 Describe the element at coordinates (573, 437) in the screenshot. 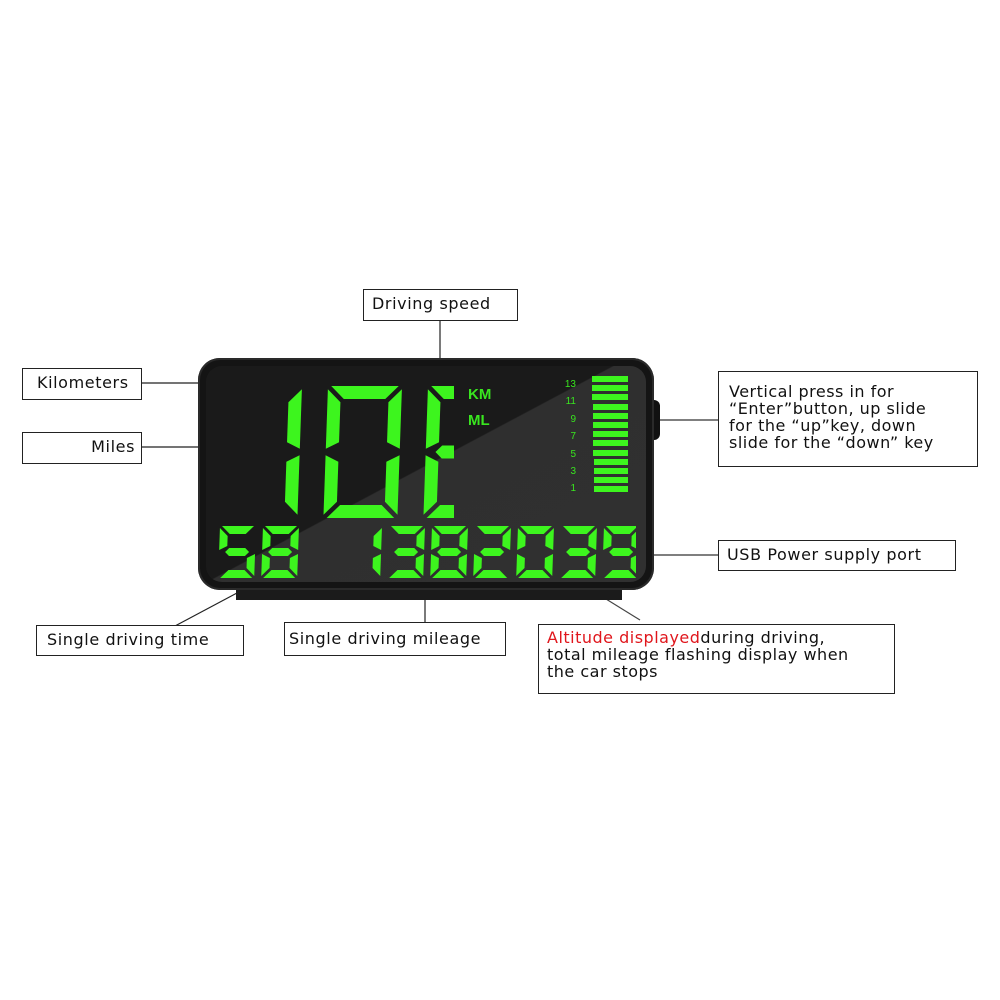

I see `bar-scale-tick: 7` at that location.